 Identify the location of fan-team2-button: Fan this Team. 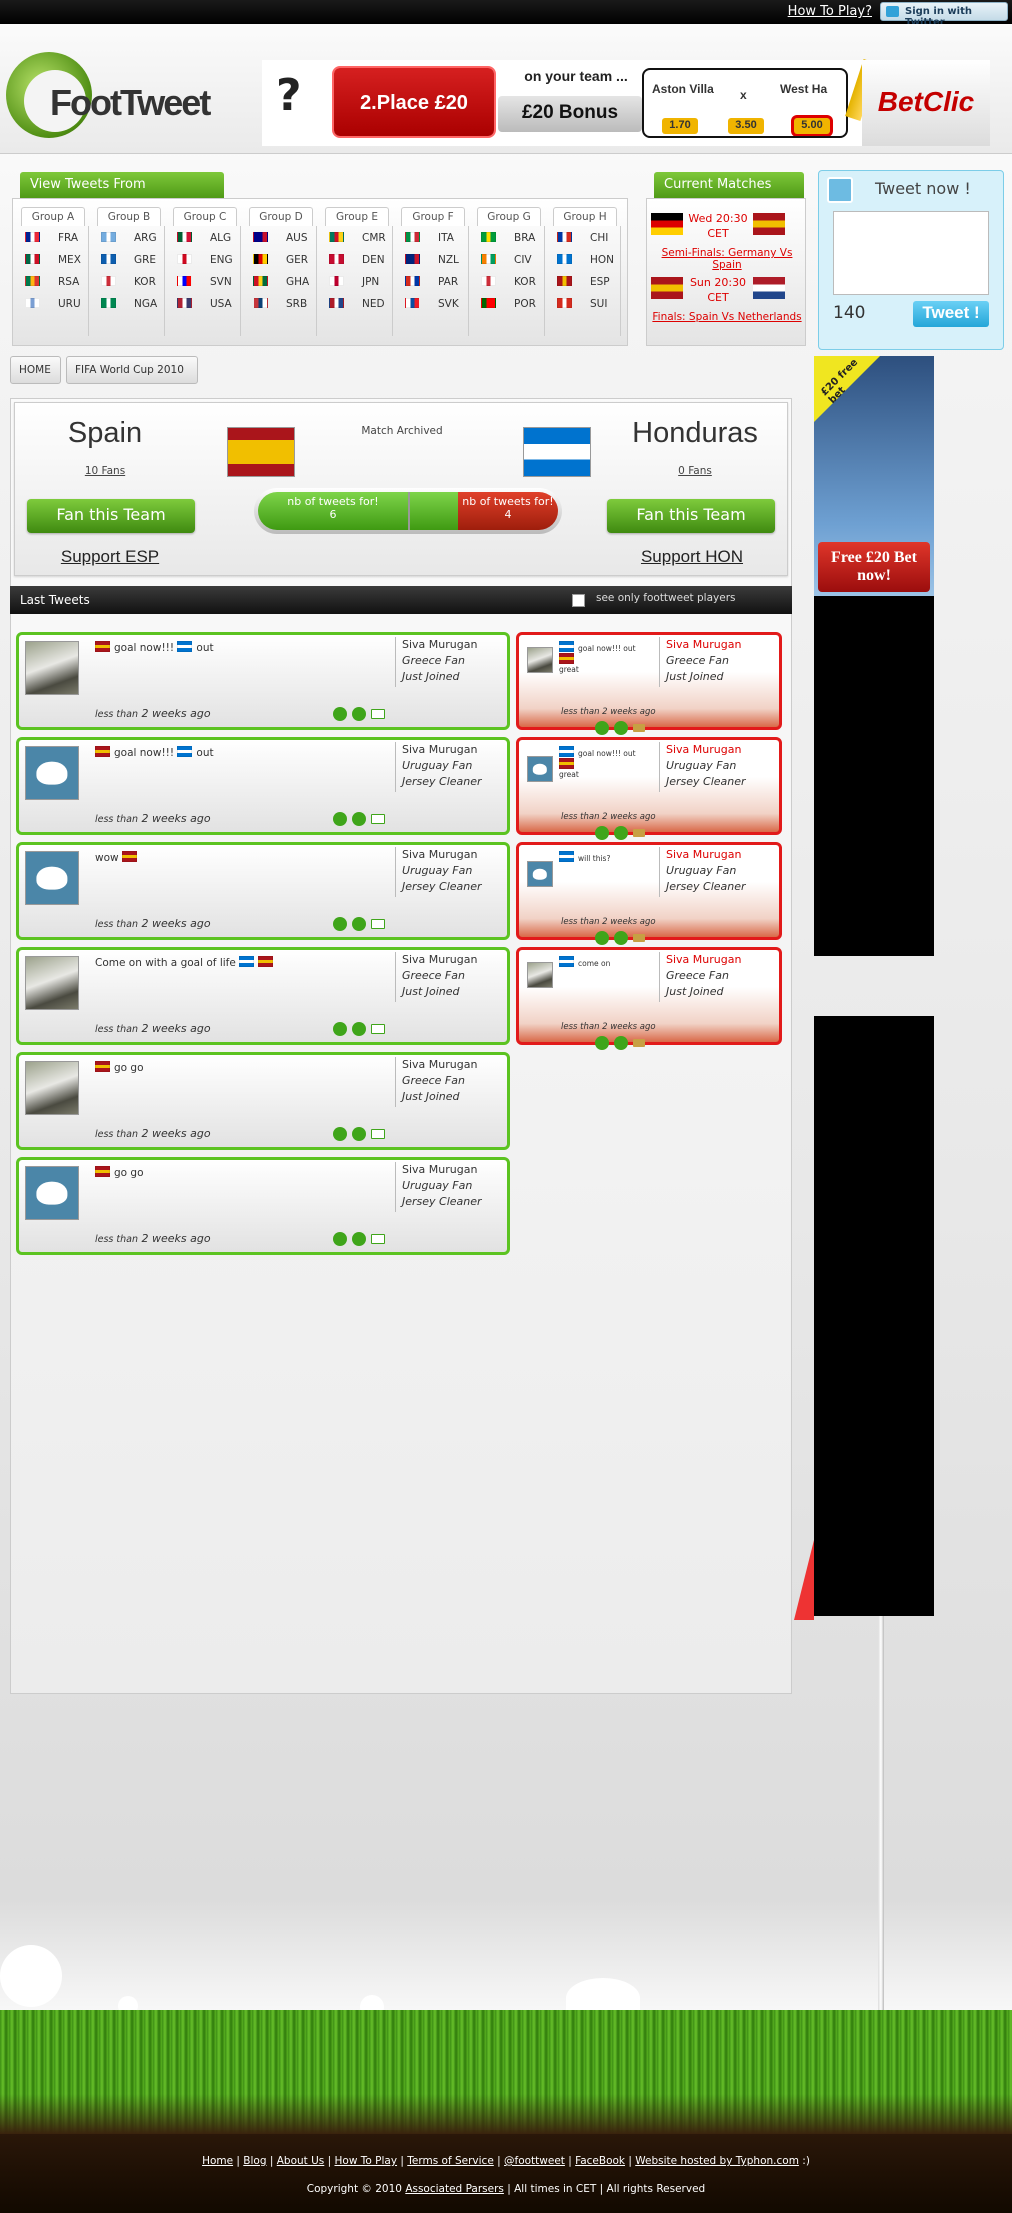
(691, 516).